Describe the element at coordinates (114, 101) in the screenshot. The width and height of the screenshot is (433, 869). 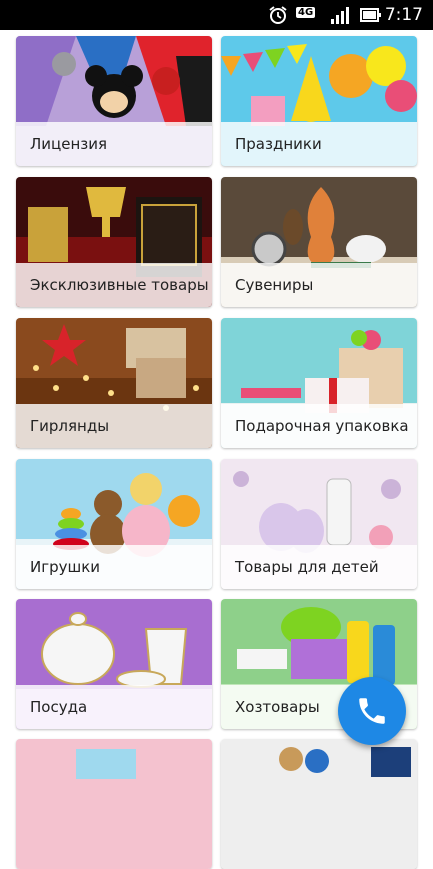
I see `category-card-license: Лицензия` at that location.